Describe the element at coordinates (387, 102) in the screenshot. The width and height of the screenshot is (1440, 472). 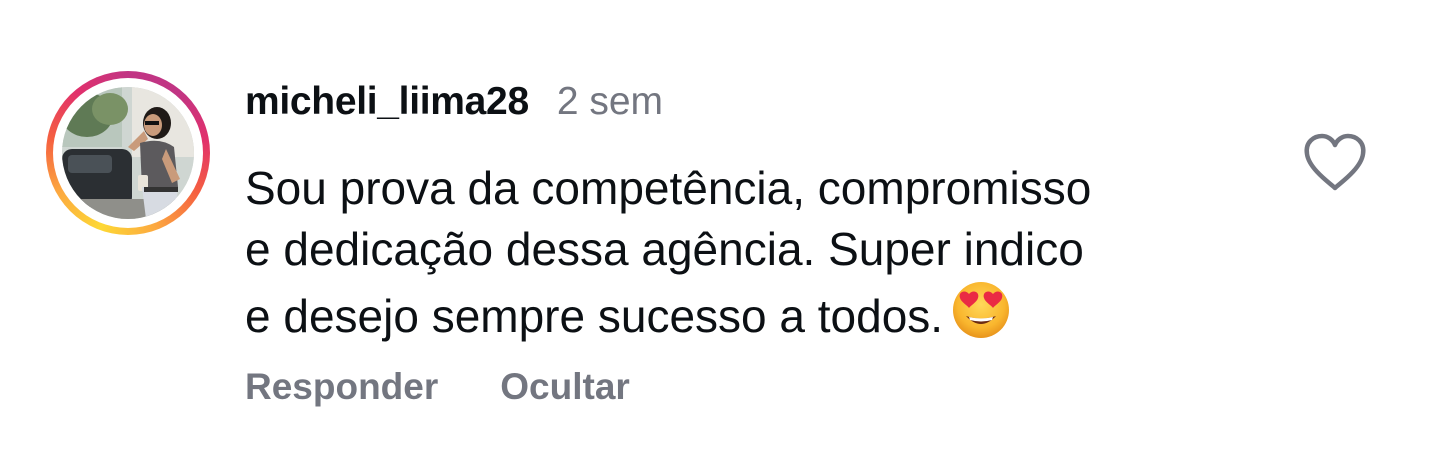
I see `username-link: micheli_liima28` at that location.